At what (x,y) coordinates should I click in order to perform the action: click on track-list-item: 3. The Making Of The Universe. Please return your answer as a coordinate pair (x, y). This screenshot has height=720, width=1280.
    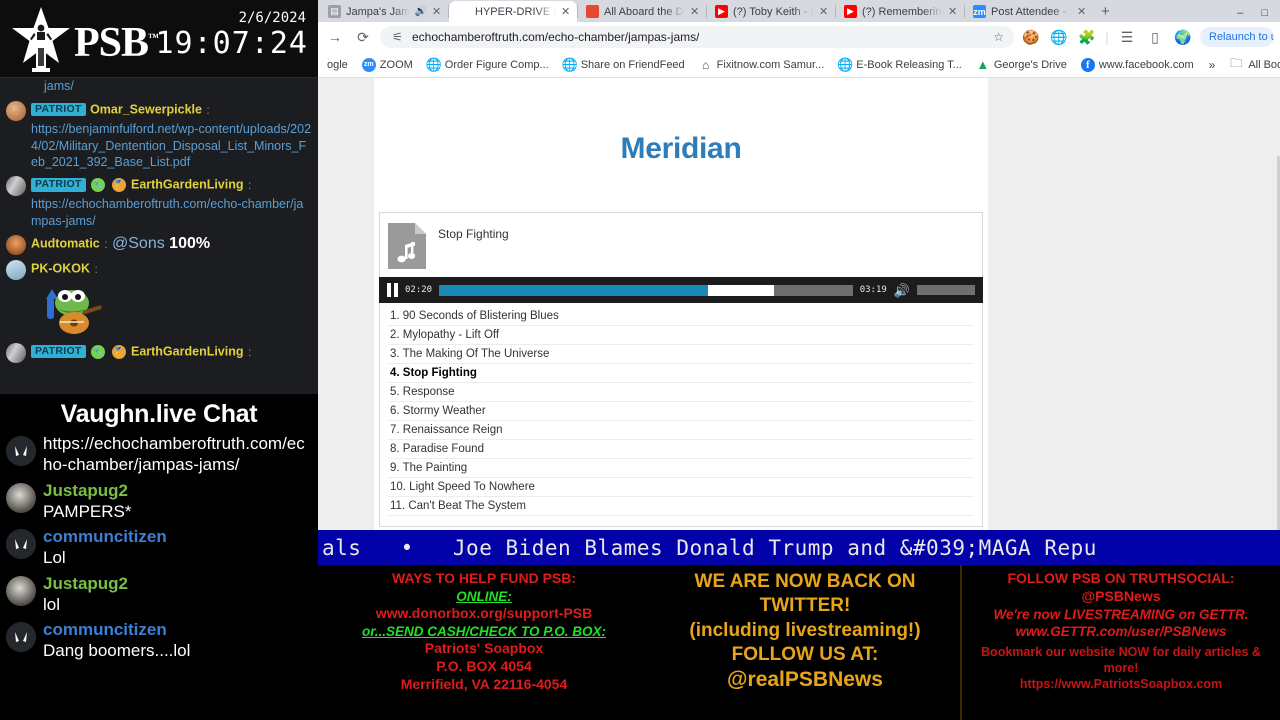
    Looking at the image, I should click on (681, 354).